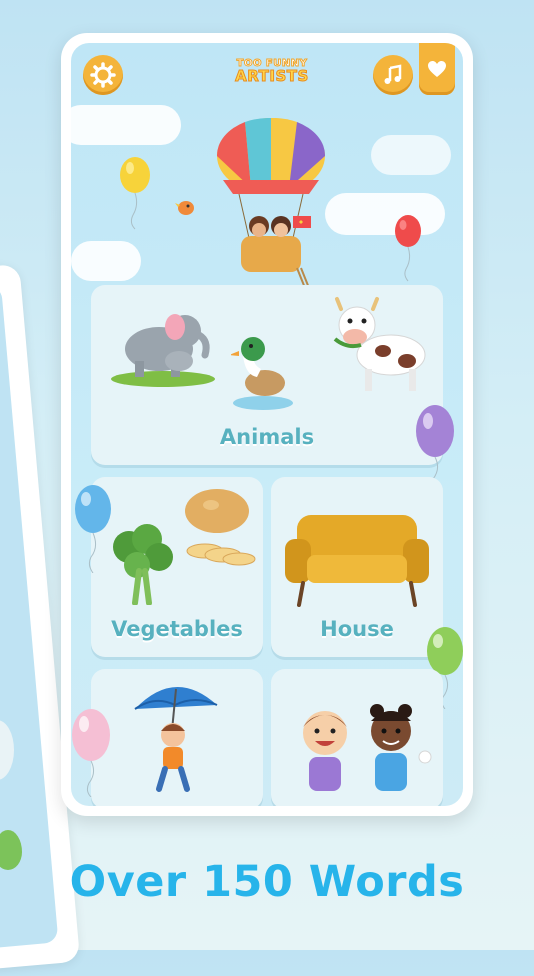 The image size is (534, 976). Describe the element at coordinates (267, 882) in the screenshot. I see `promo-caption: Over 150 Words` at that location.